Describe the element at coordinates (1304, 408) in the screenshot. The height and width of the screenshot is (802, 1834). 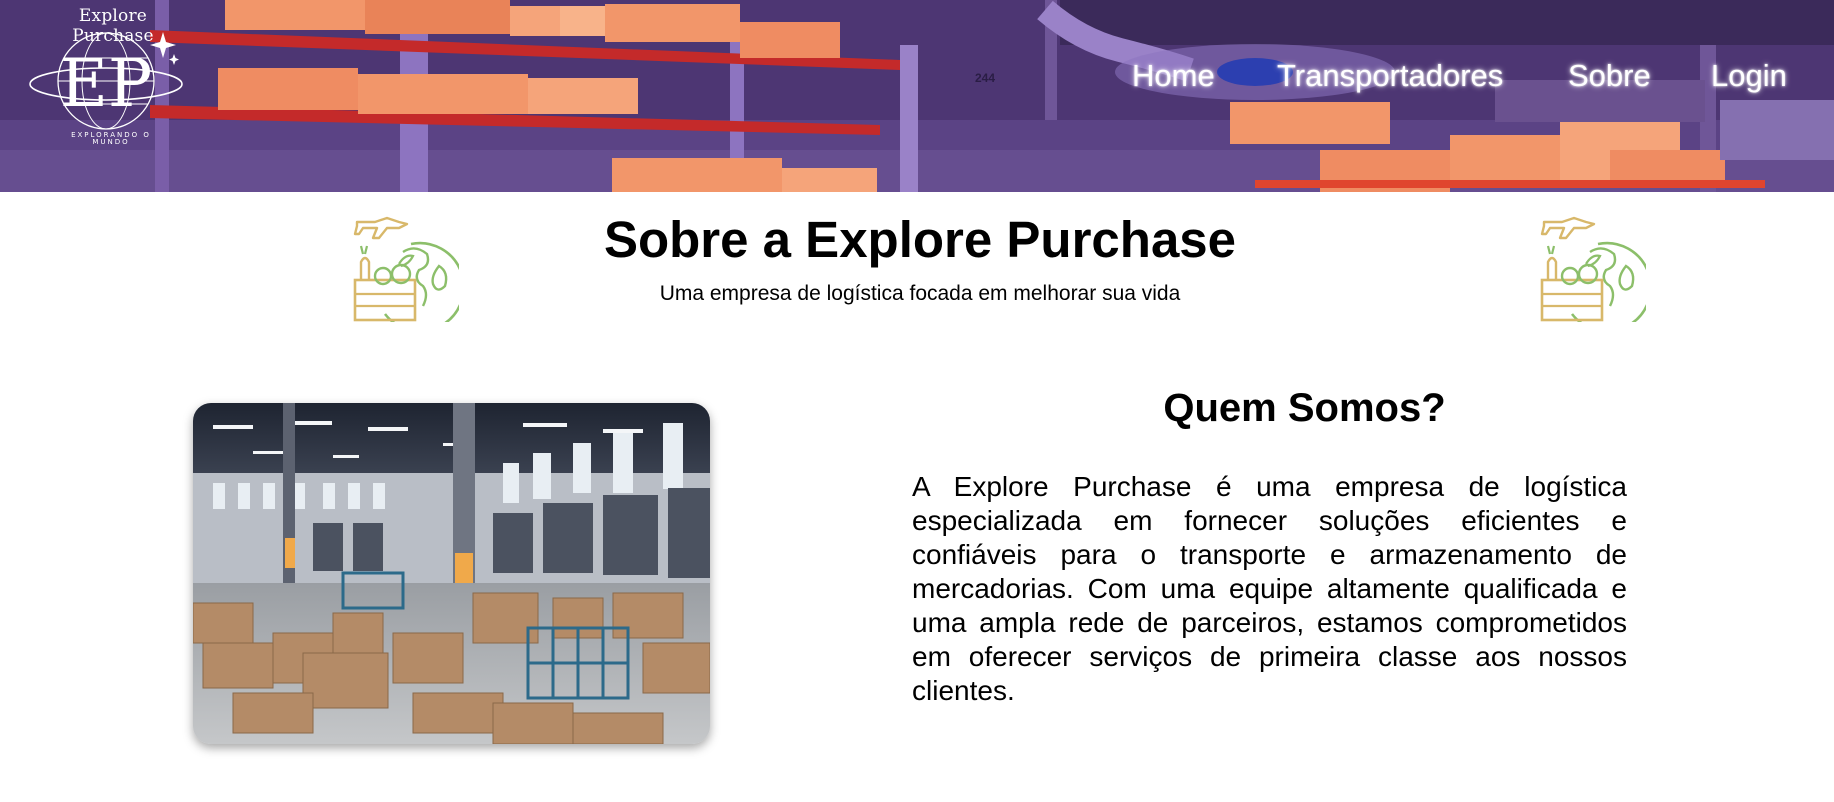
I see `about-heading: Quem Somos?` at that location.